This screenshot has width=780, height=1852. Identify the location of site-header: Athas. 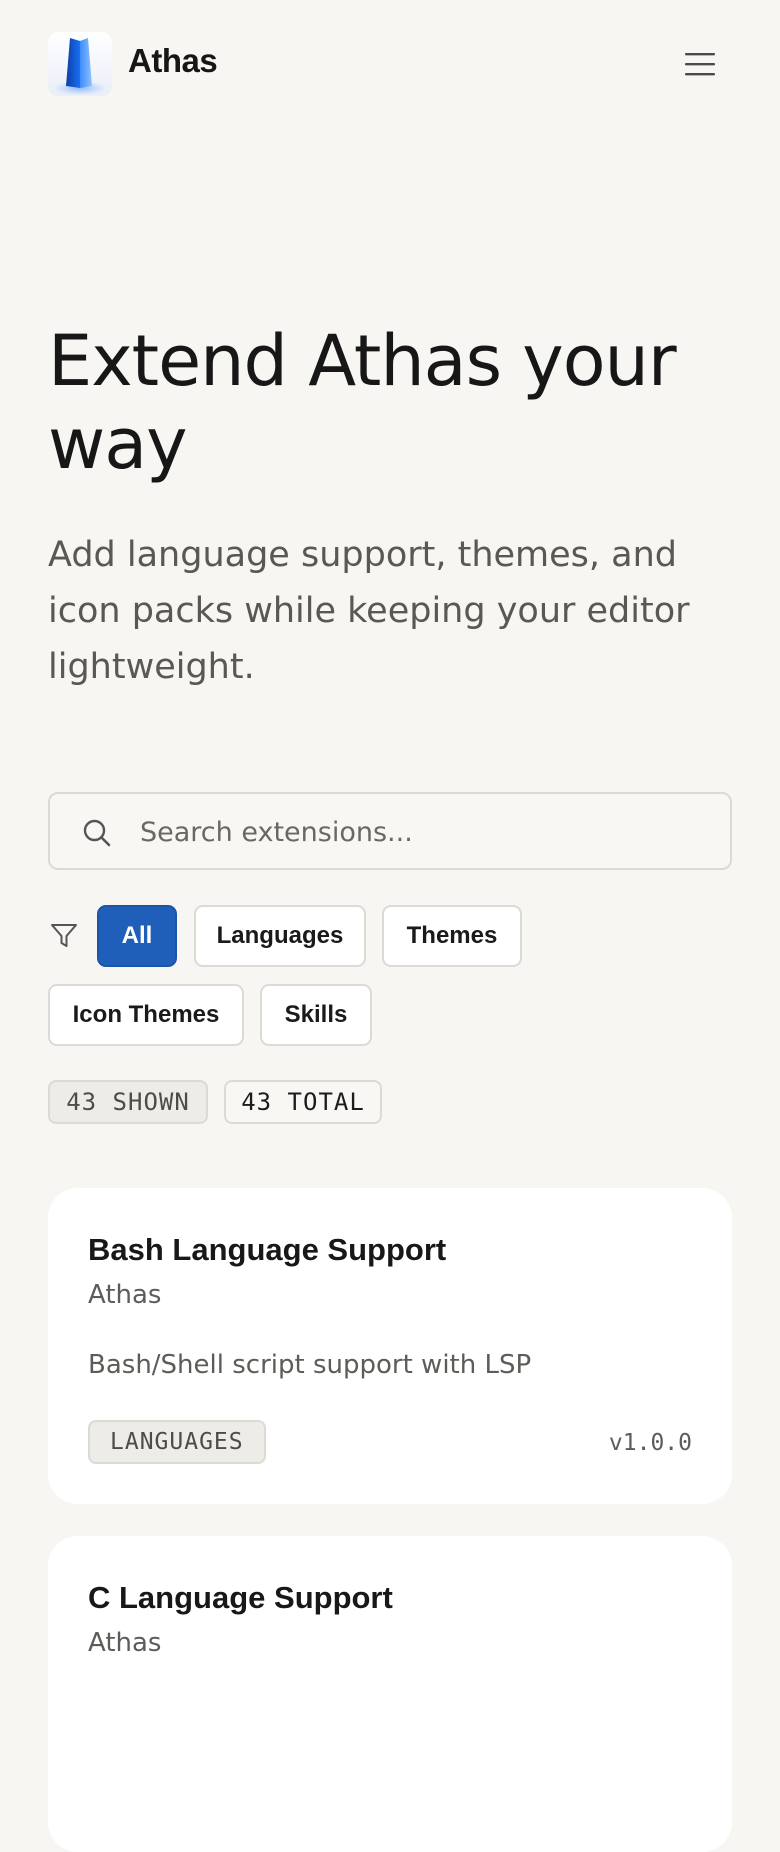
(383, 64).